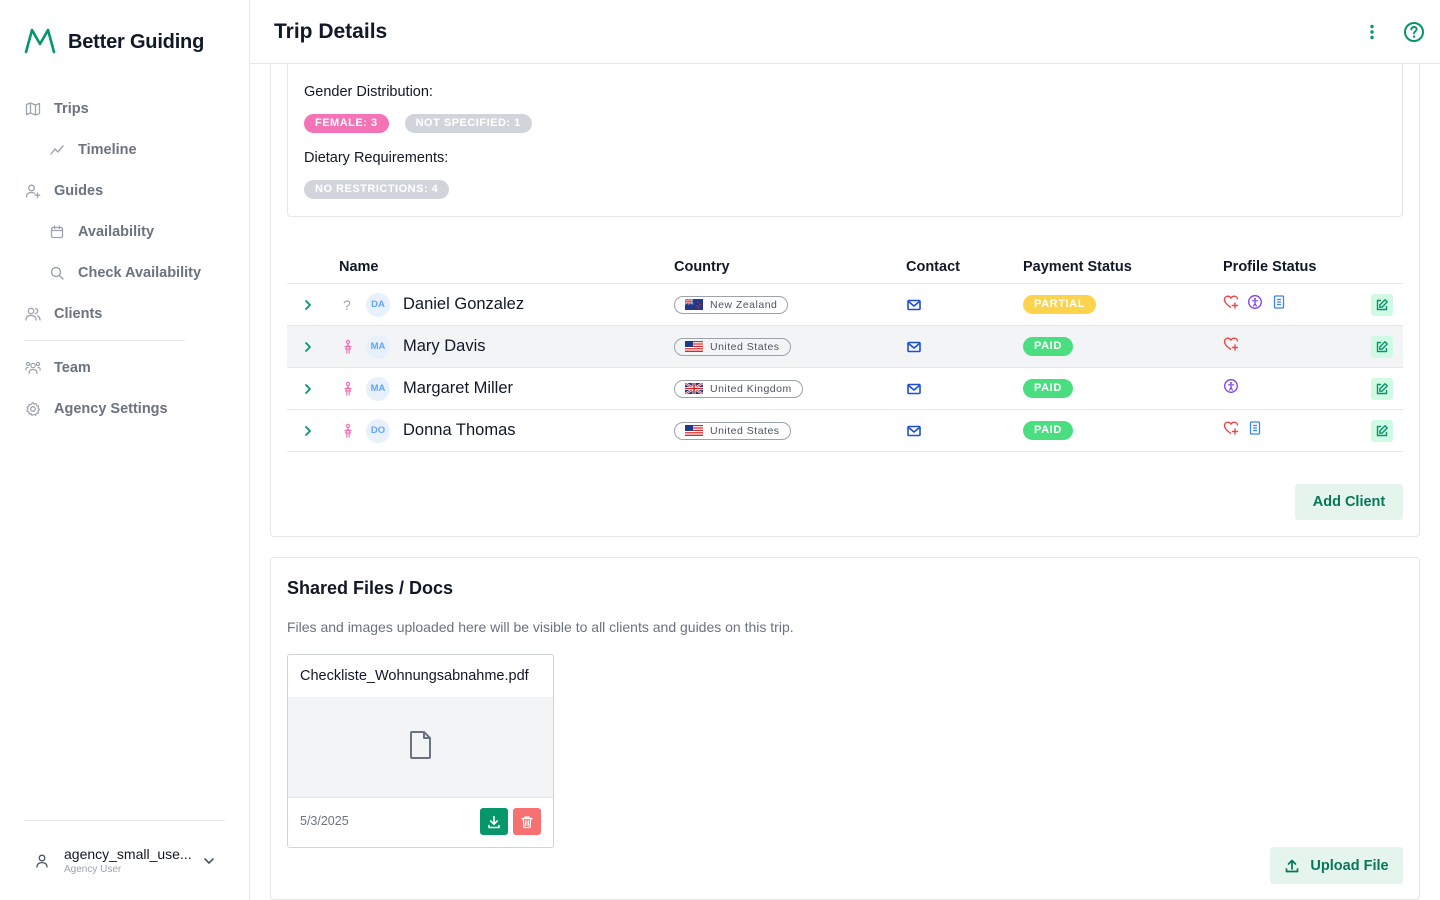  What do you see at coordinates (57, 150) in the screenshot?
I see `trend-line-icon` at bounding box center [57, 150].